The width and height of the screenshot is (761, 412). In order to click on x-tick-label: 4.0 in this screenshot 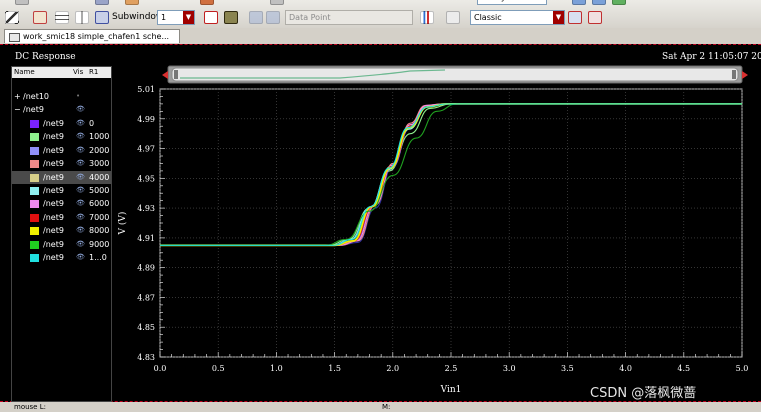, I will do `click(625, 368)`.